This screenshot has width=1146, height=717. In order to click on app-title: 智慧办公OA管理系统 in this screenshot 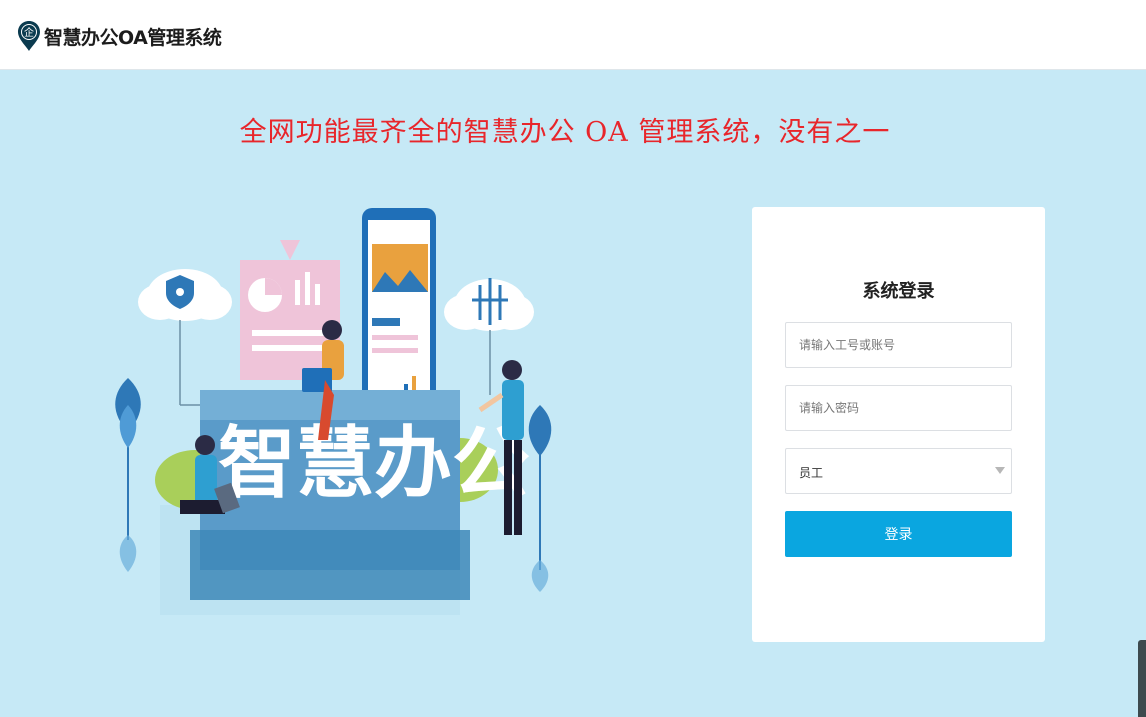, I will do `click(133, 38)`.